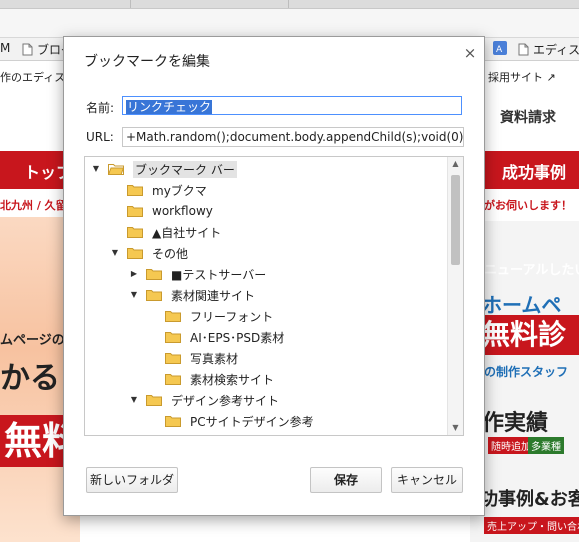 The image size is (579, 542). What do you see at coordinates (551, 77) in the screenshot?
I see `external-link-icon: ↗` at bounding box center [551, 77].